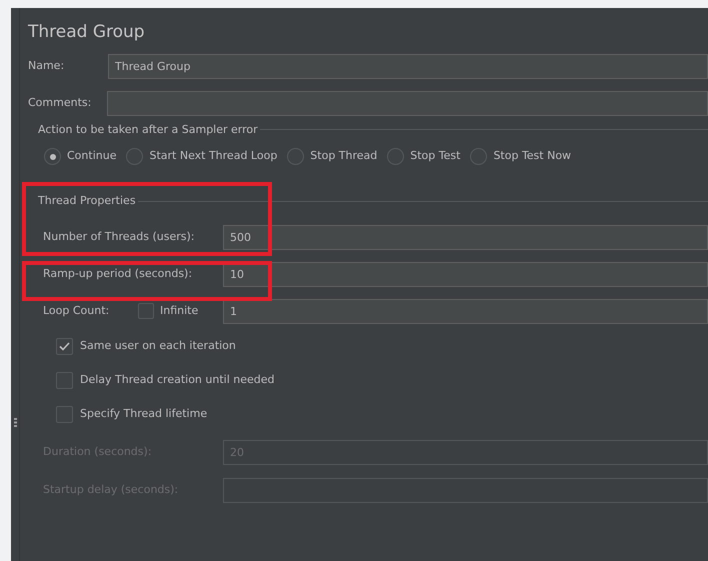 This screenshot has height=561, width=708. What do you see at coordinates (465, 274) in the screenshot?
I see `text-field: 10` at bounding box center [465, 274].